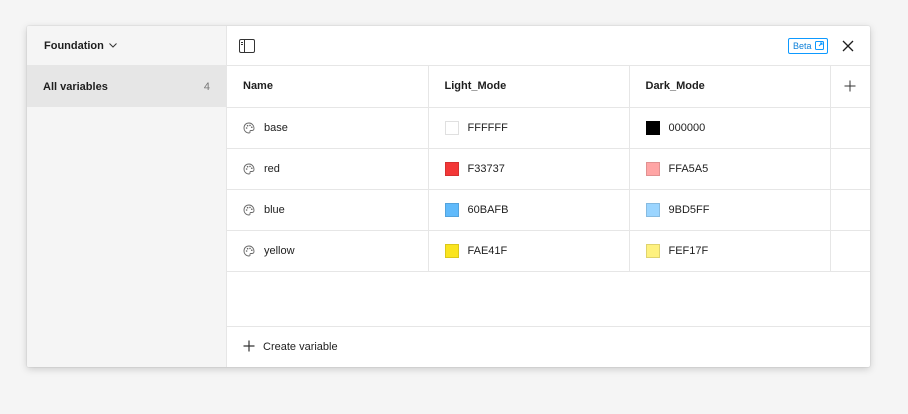  Describe the element at coordinates (247, 46) in the screenshot. I see `sidebar-toggle-icon` at that location.